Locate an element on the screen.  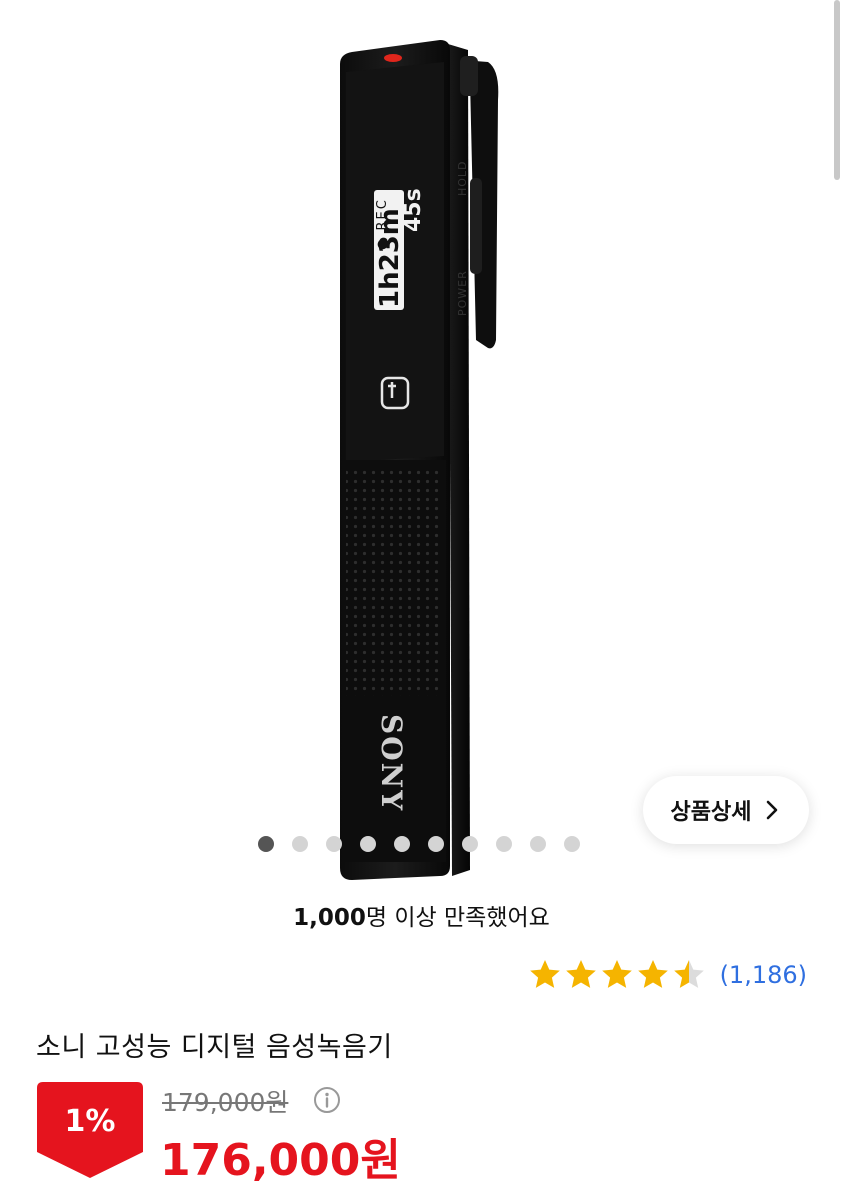
svg-text: 45s is located at coordinates (413, 210).